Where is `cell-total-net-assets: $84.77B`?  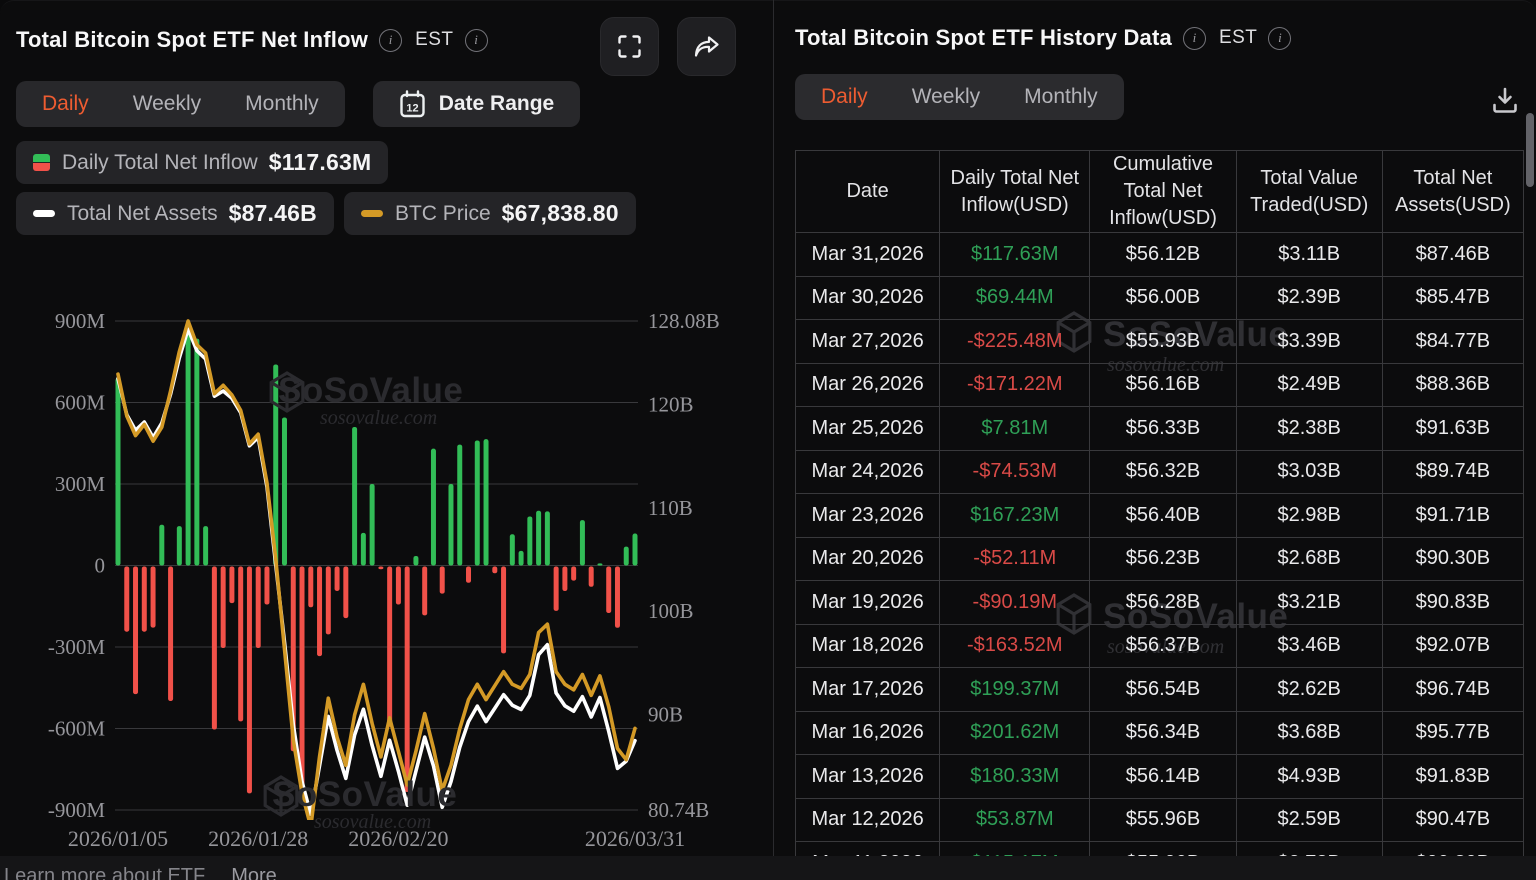
cell-total-net-assets: $84.77B is located at coordinates (1453, 341).